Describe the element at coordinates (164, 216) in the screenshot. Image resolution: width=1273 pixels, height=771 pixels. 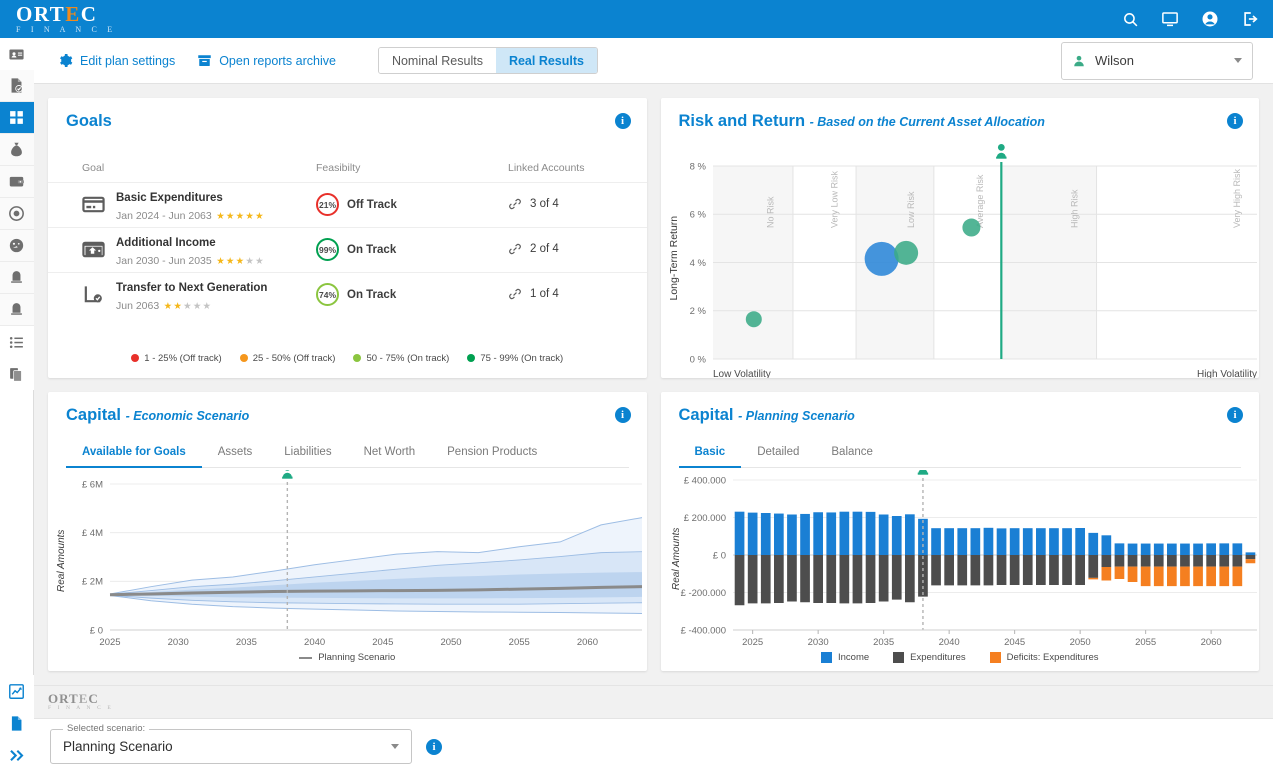
I see `goal-dates: Jan 2024 - Jun 2063` at that location.